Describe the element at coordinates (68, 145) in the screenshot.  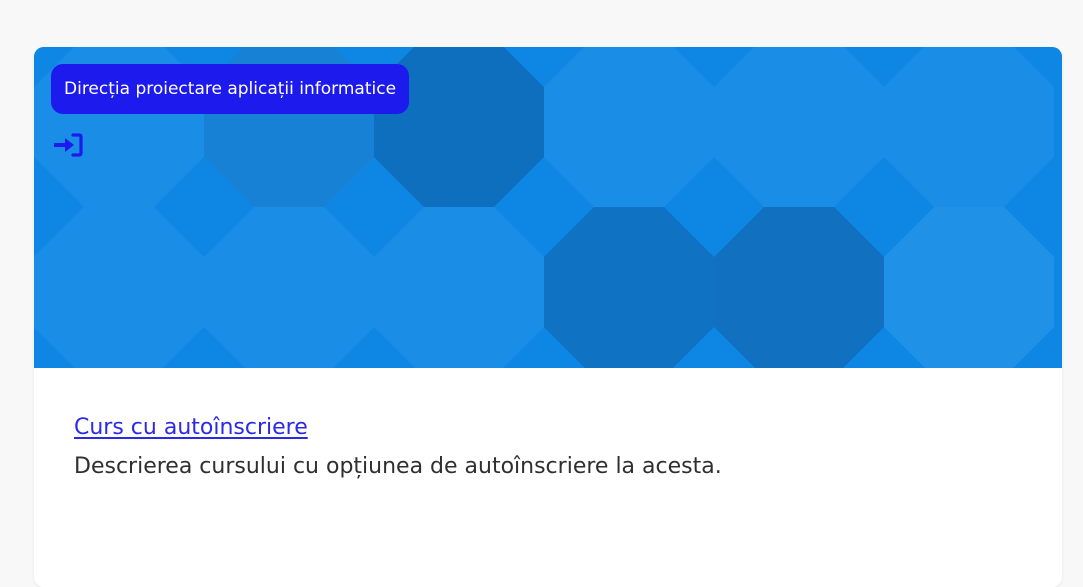
I see `sign-in-icon` at that location.